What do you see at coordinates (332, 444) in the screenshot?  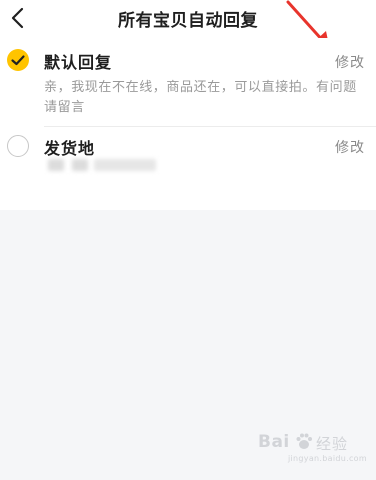 I see `watermark-suffix: 经验` at bounding box center [332, 444].